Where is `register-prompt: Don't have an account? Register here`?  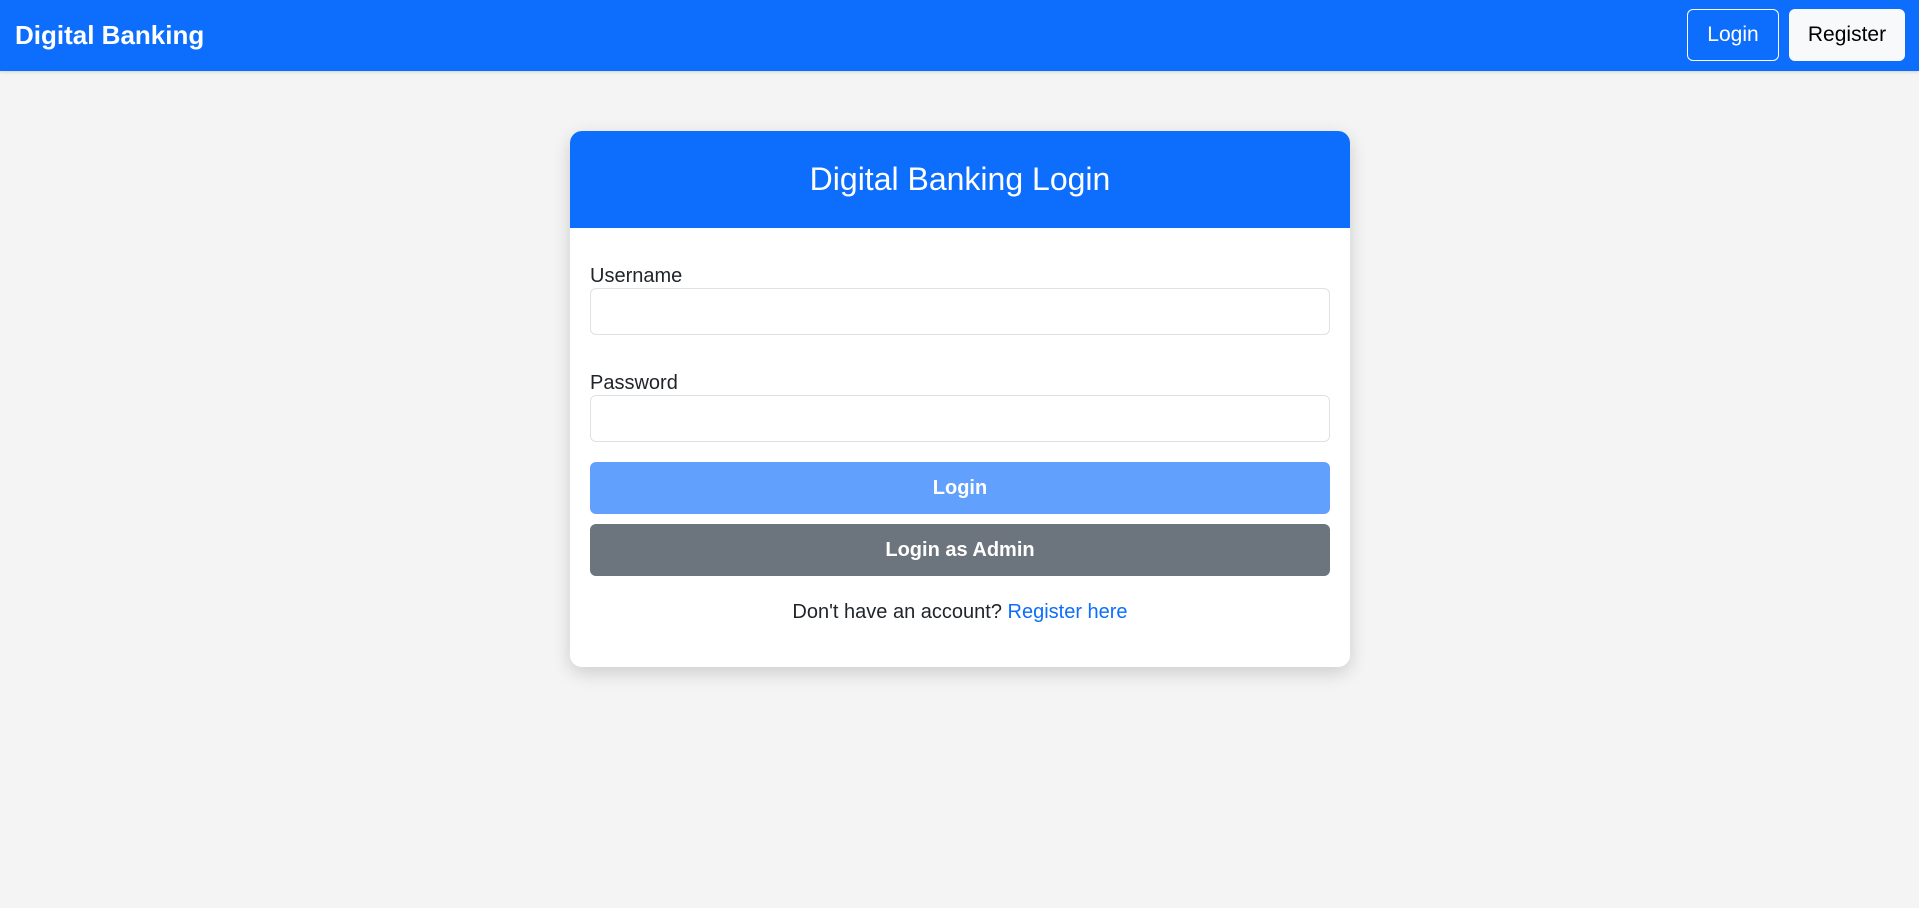 register-prompt: Don't have an account? Register here is located at coordinates (960, 612).